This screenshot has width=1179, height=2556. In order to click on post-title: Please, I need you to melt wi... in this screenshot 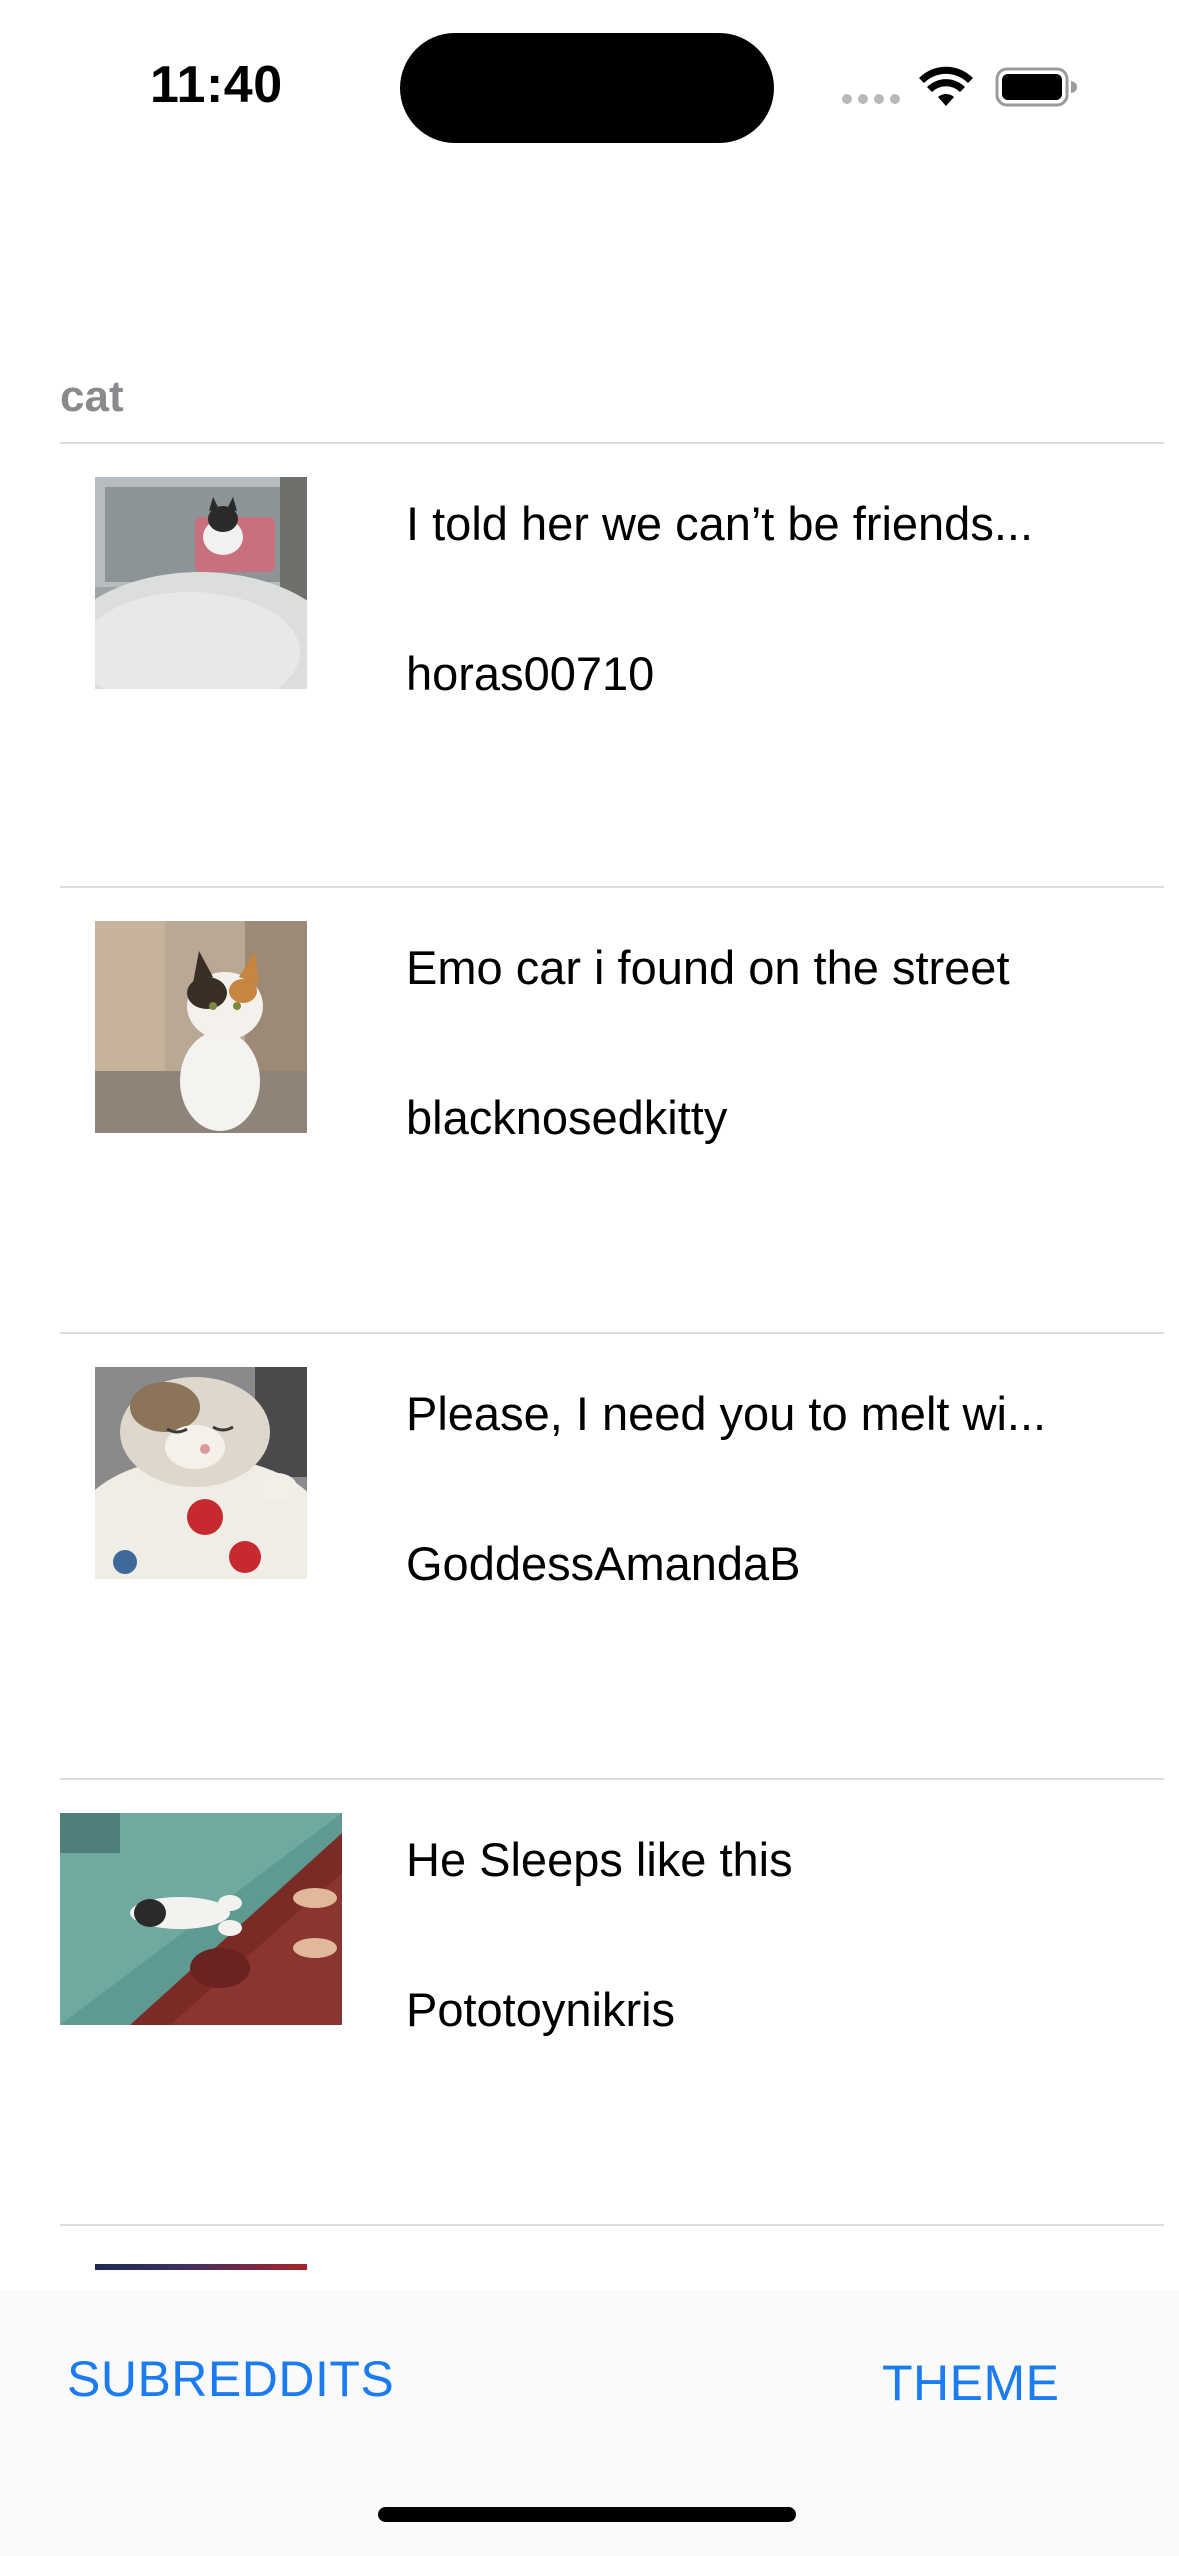, I will do `click(726, 1413)`.